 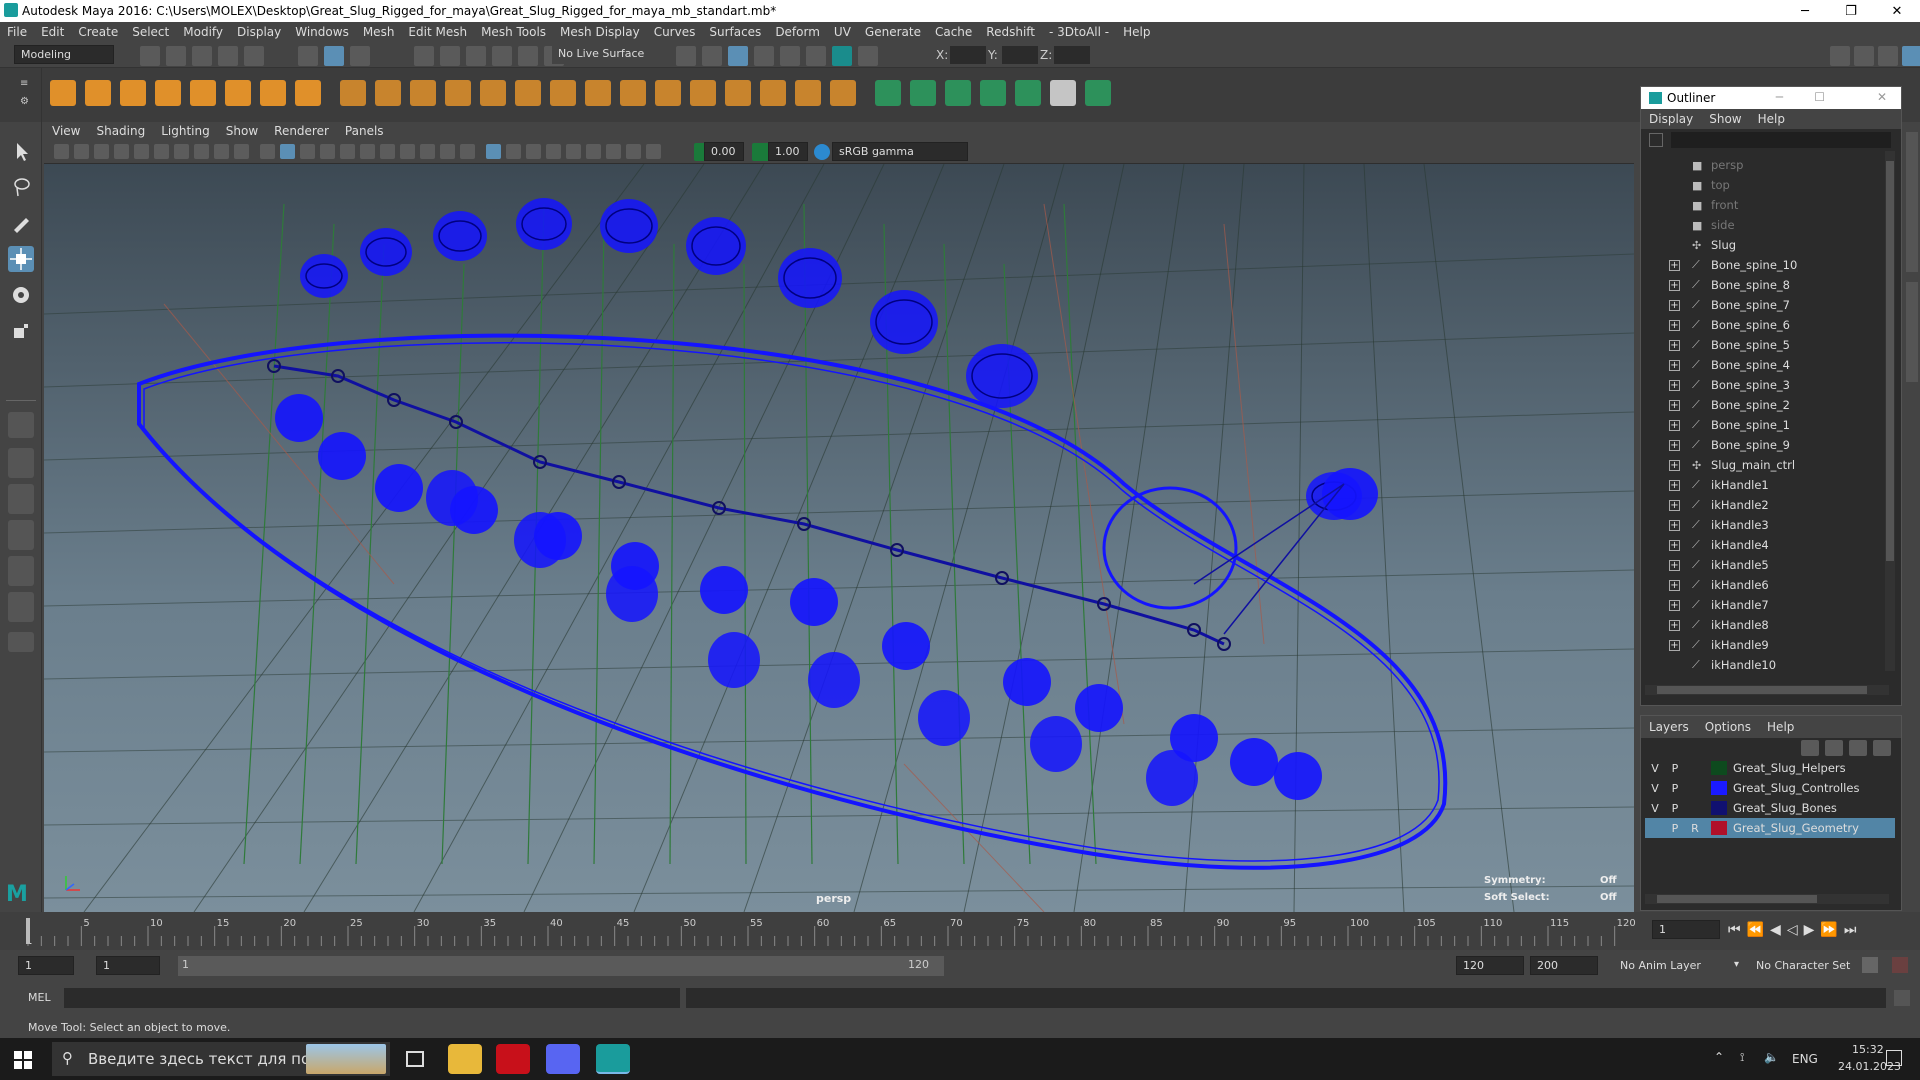 What do you see at coordinates (1760, 205) in the screenshot?
I see `outliner-item: ■ front` at bounding box center [1760, 205].